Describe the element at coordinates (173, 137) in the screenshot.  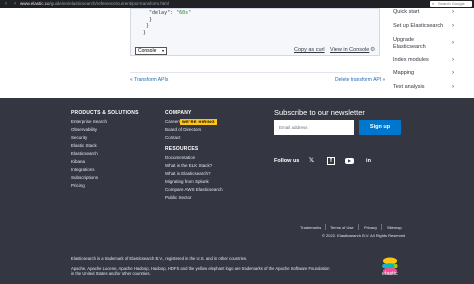
I see `footer-link: Contact` at that location.